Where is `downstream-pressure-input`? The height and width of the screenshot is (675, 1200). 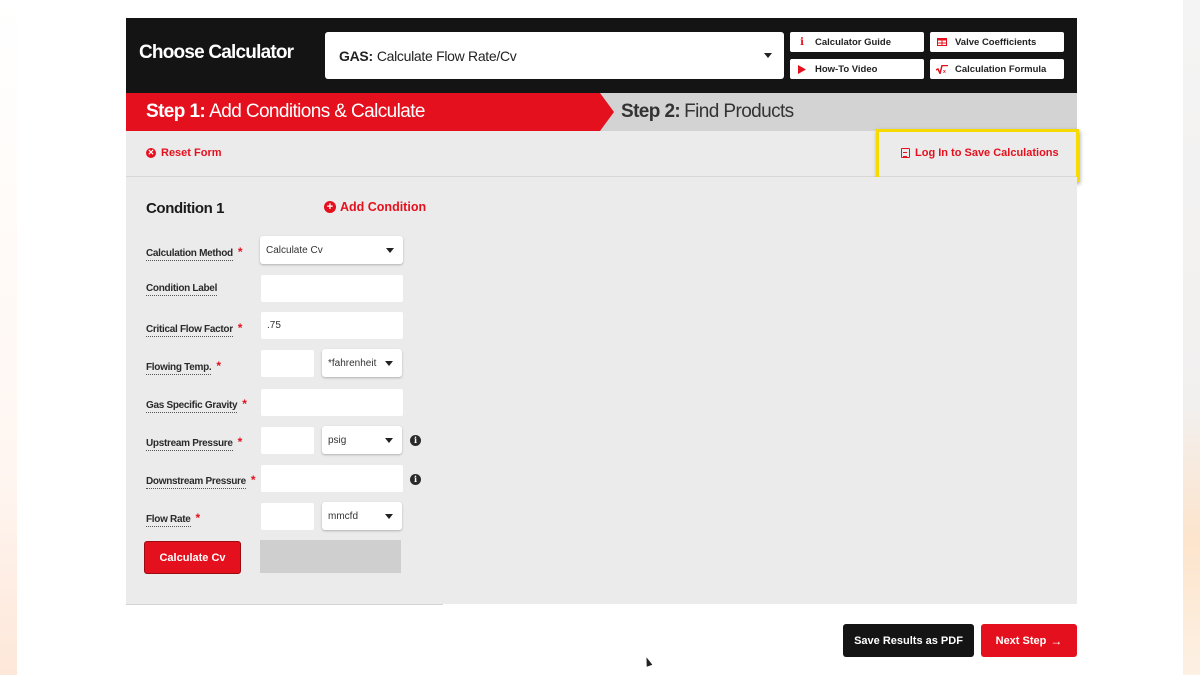
downstream-pressure-input is located at coordinates (332, 478).